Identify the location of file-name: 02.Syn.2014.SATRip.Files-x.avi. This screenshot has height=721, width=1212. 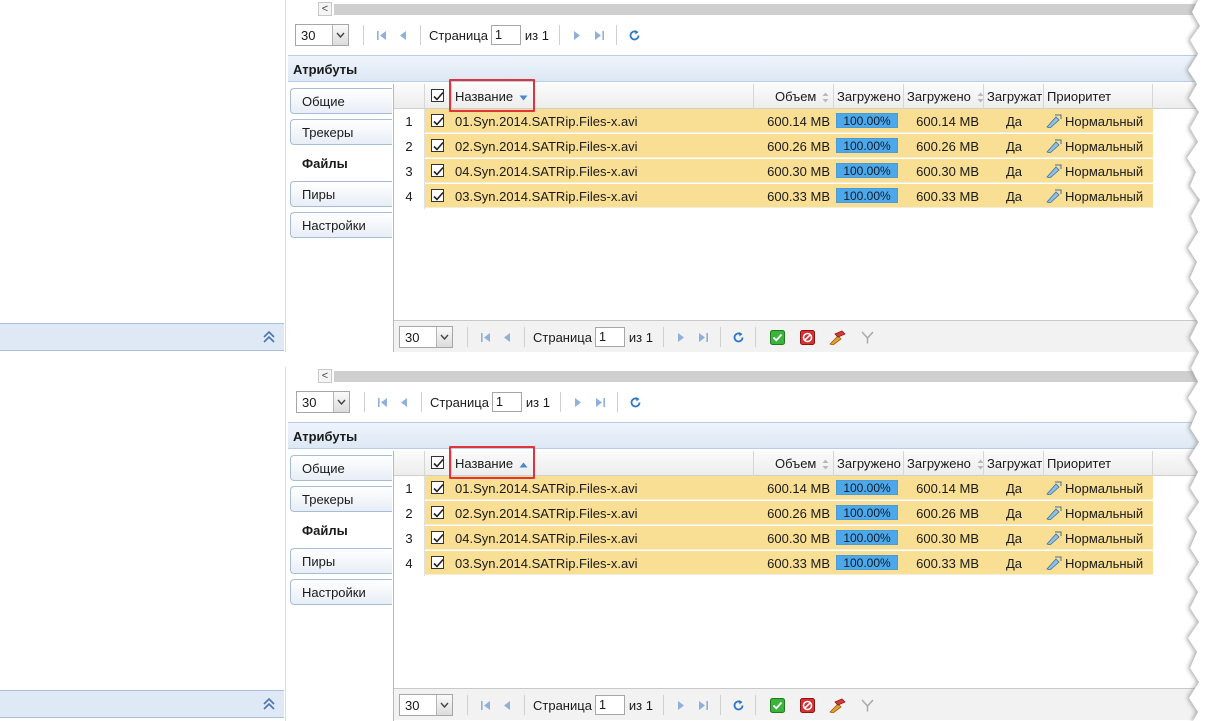
(546, 513).